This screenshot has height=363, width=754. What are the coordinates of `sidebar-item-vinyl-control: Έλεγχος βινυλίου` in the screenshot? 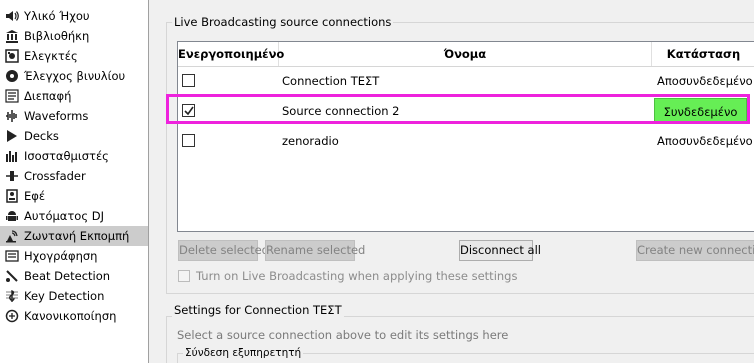 It's located at (74, 76).